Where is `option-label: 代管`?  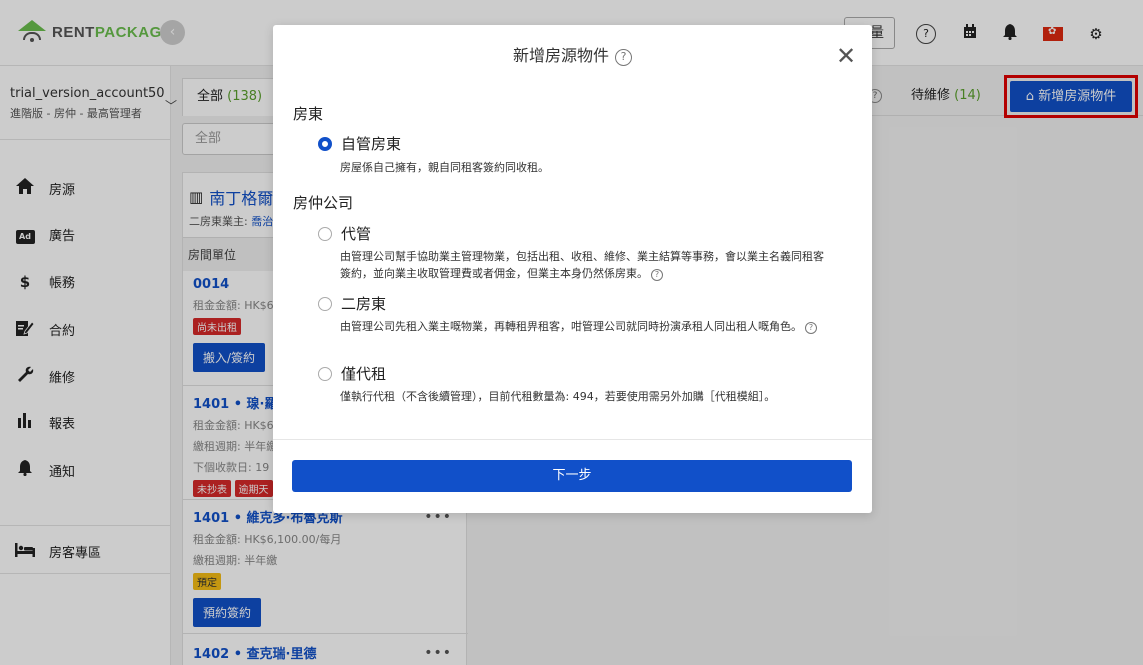
option-label: 代管 is located at coordinates (356, 234).